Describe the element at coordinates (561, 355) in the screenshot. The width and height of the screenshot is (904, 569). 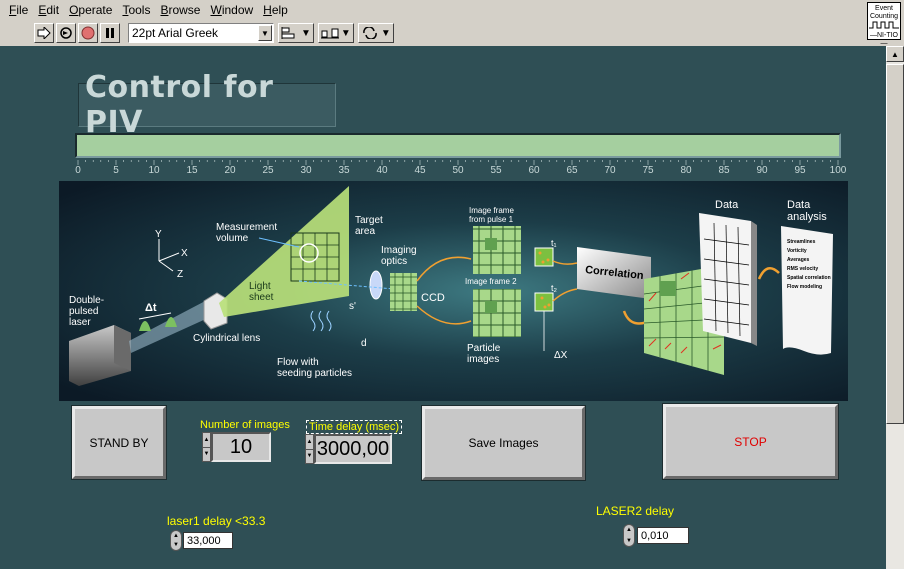
I see `delta-x-label: ΔX` at that location.